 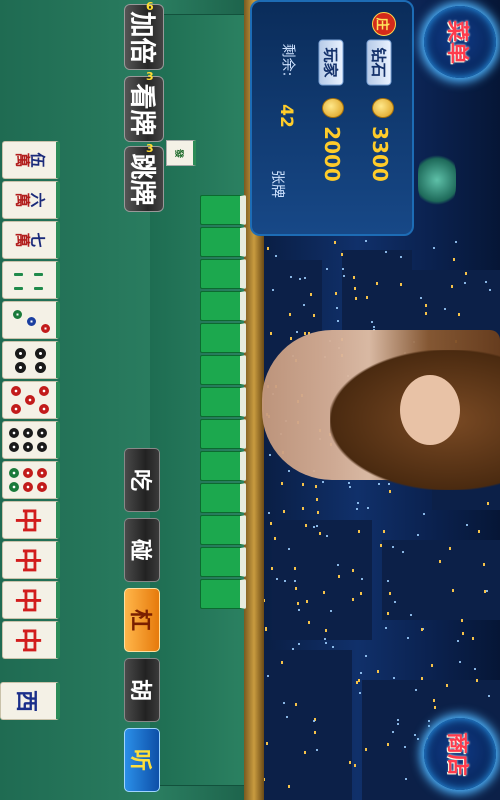 What do you see at coordinates (333, 108) in the screenshot?
I see `coin-icon` at bounding box center [333, 108].